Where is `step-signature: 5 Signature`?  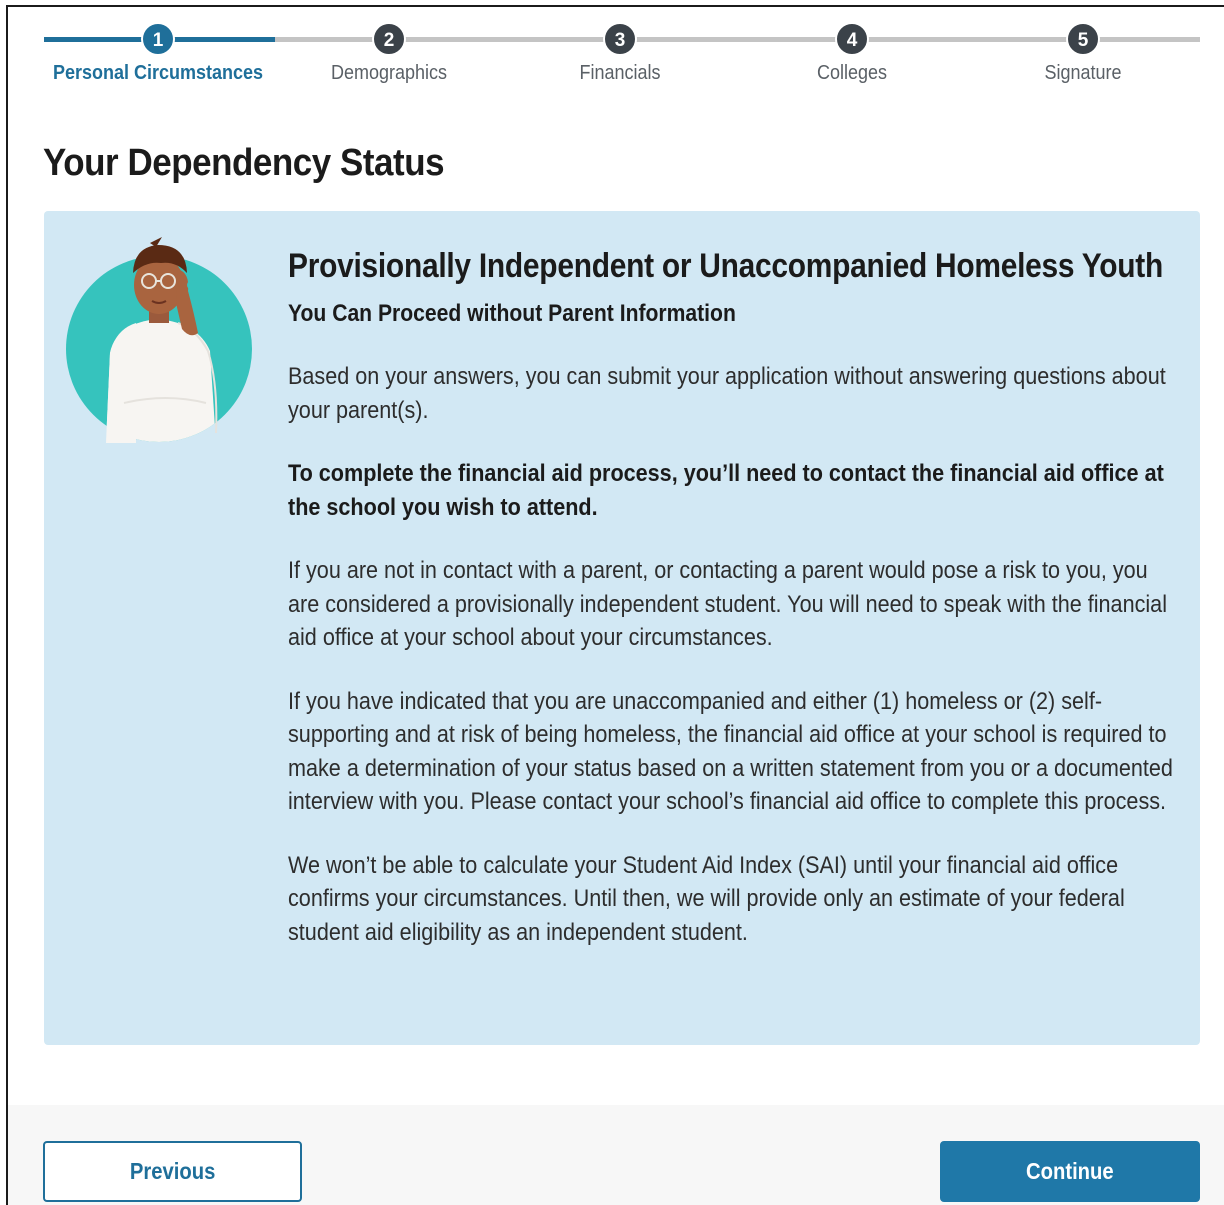
step-signature: 5 Signature is located at coordinates (1083, 53).